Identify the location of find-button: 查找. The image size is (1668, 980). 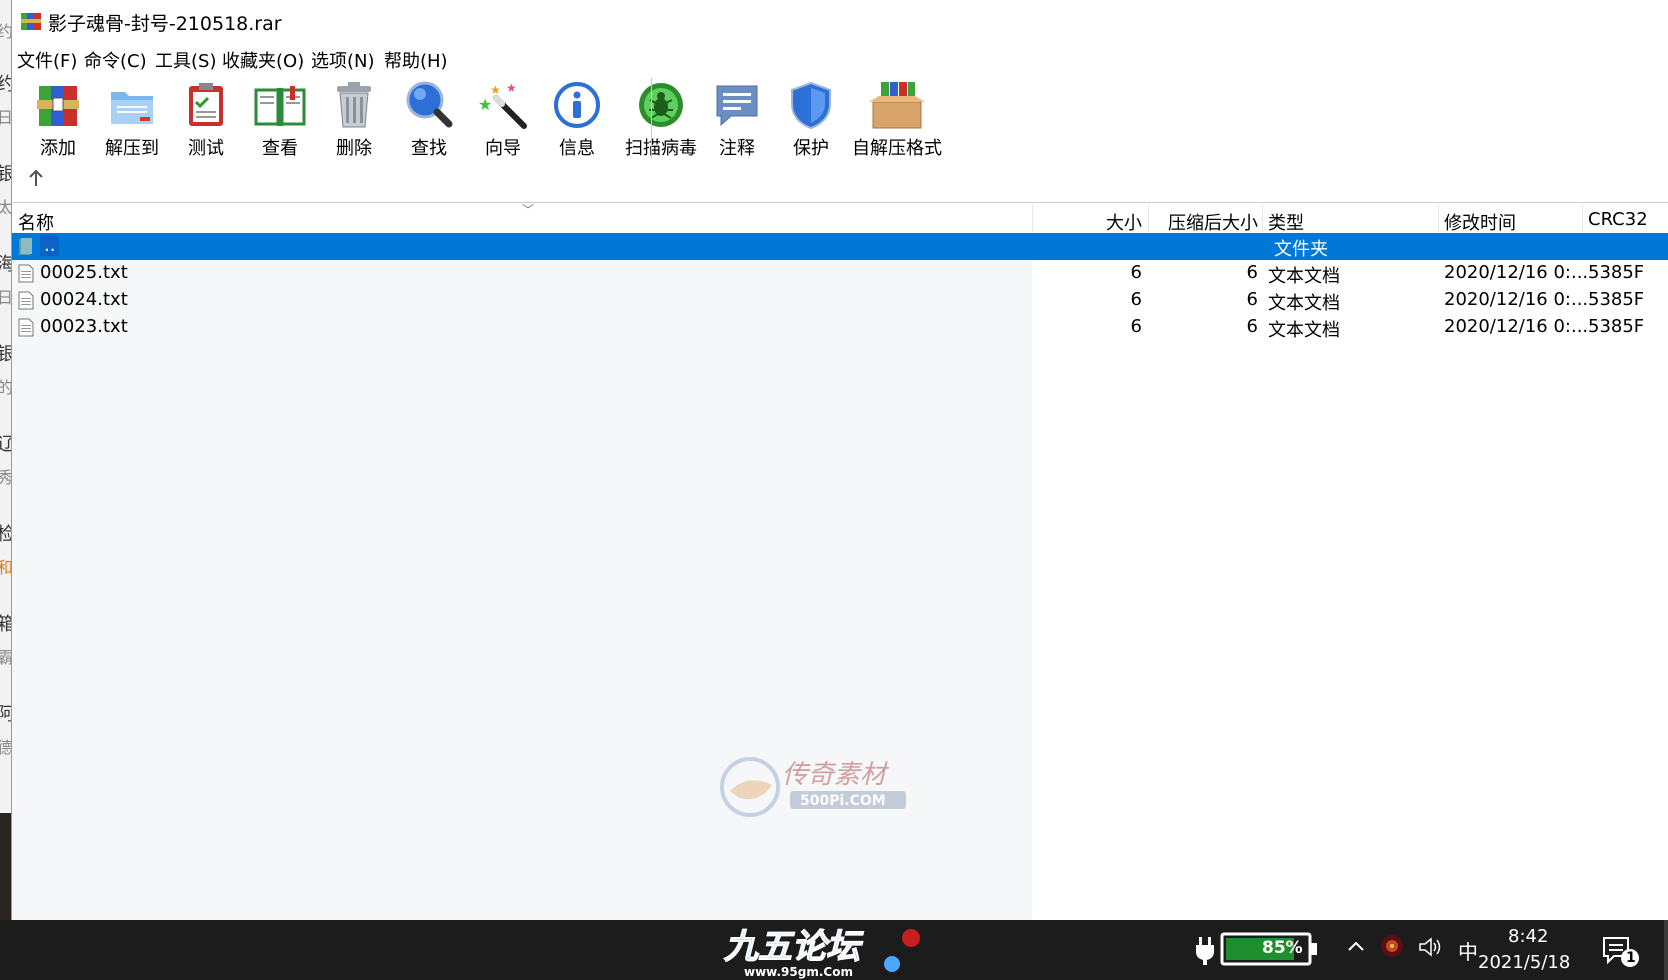
(429, 121).